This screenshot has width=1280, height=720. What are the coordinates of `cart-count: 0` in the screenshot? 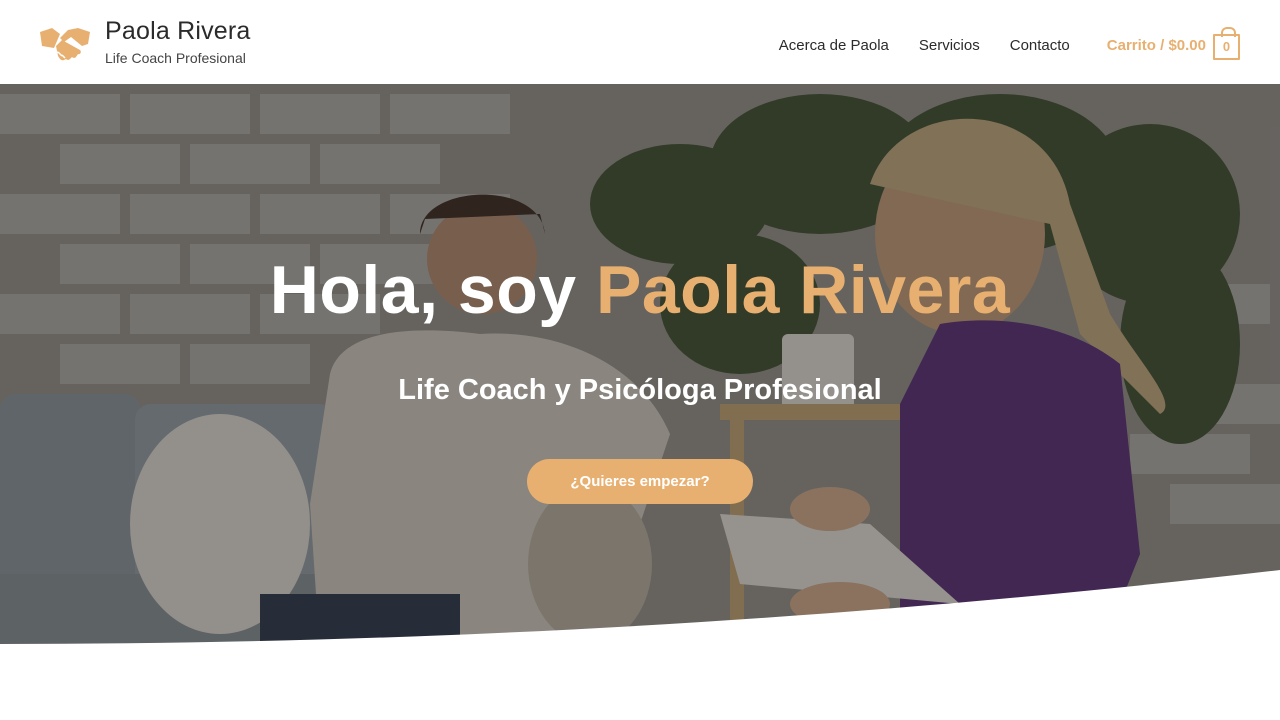 It's located at (1226, 46).